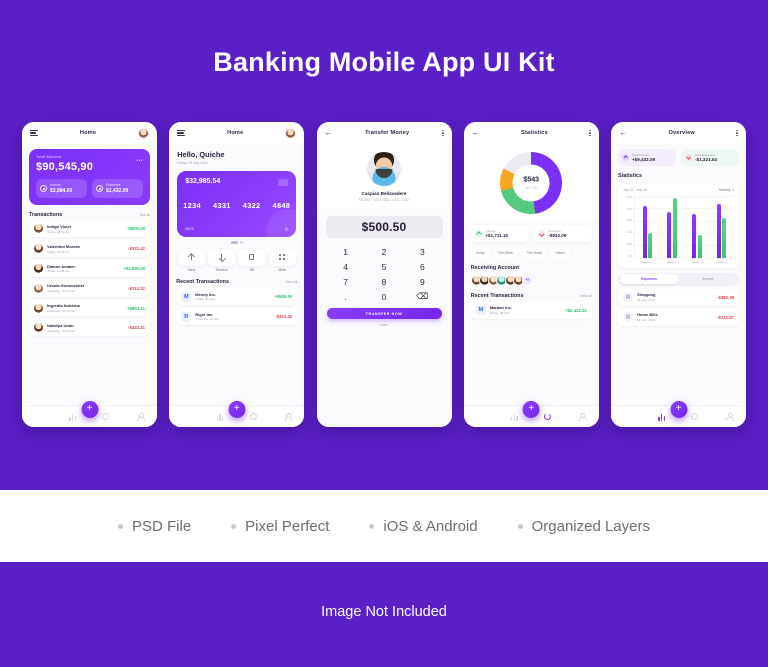  Describe the element at coordinates (346, 296) in the screenshot. I see `key-decimal: .` at that location.